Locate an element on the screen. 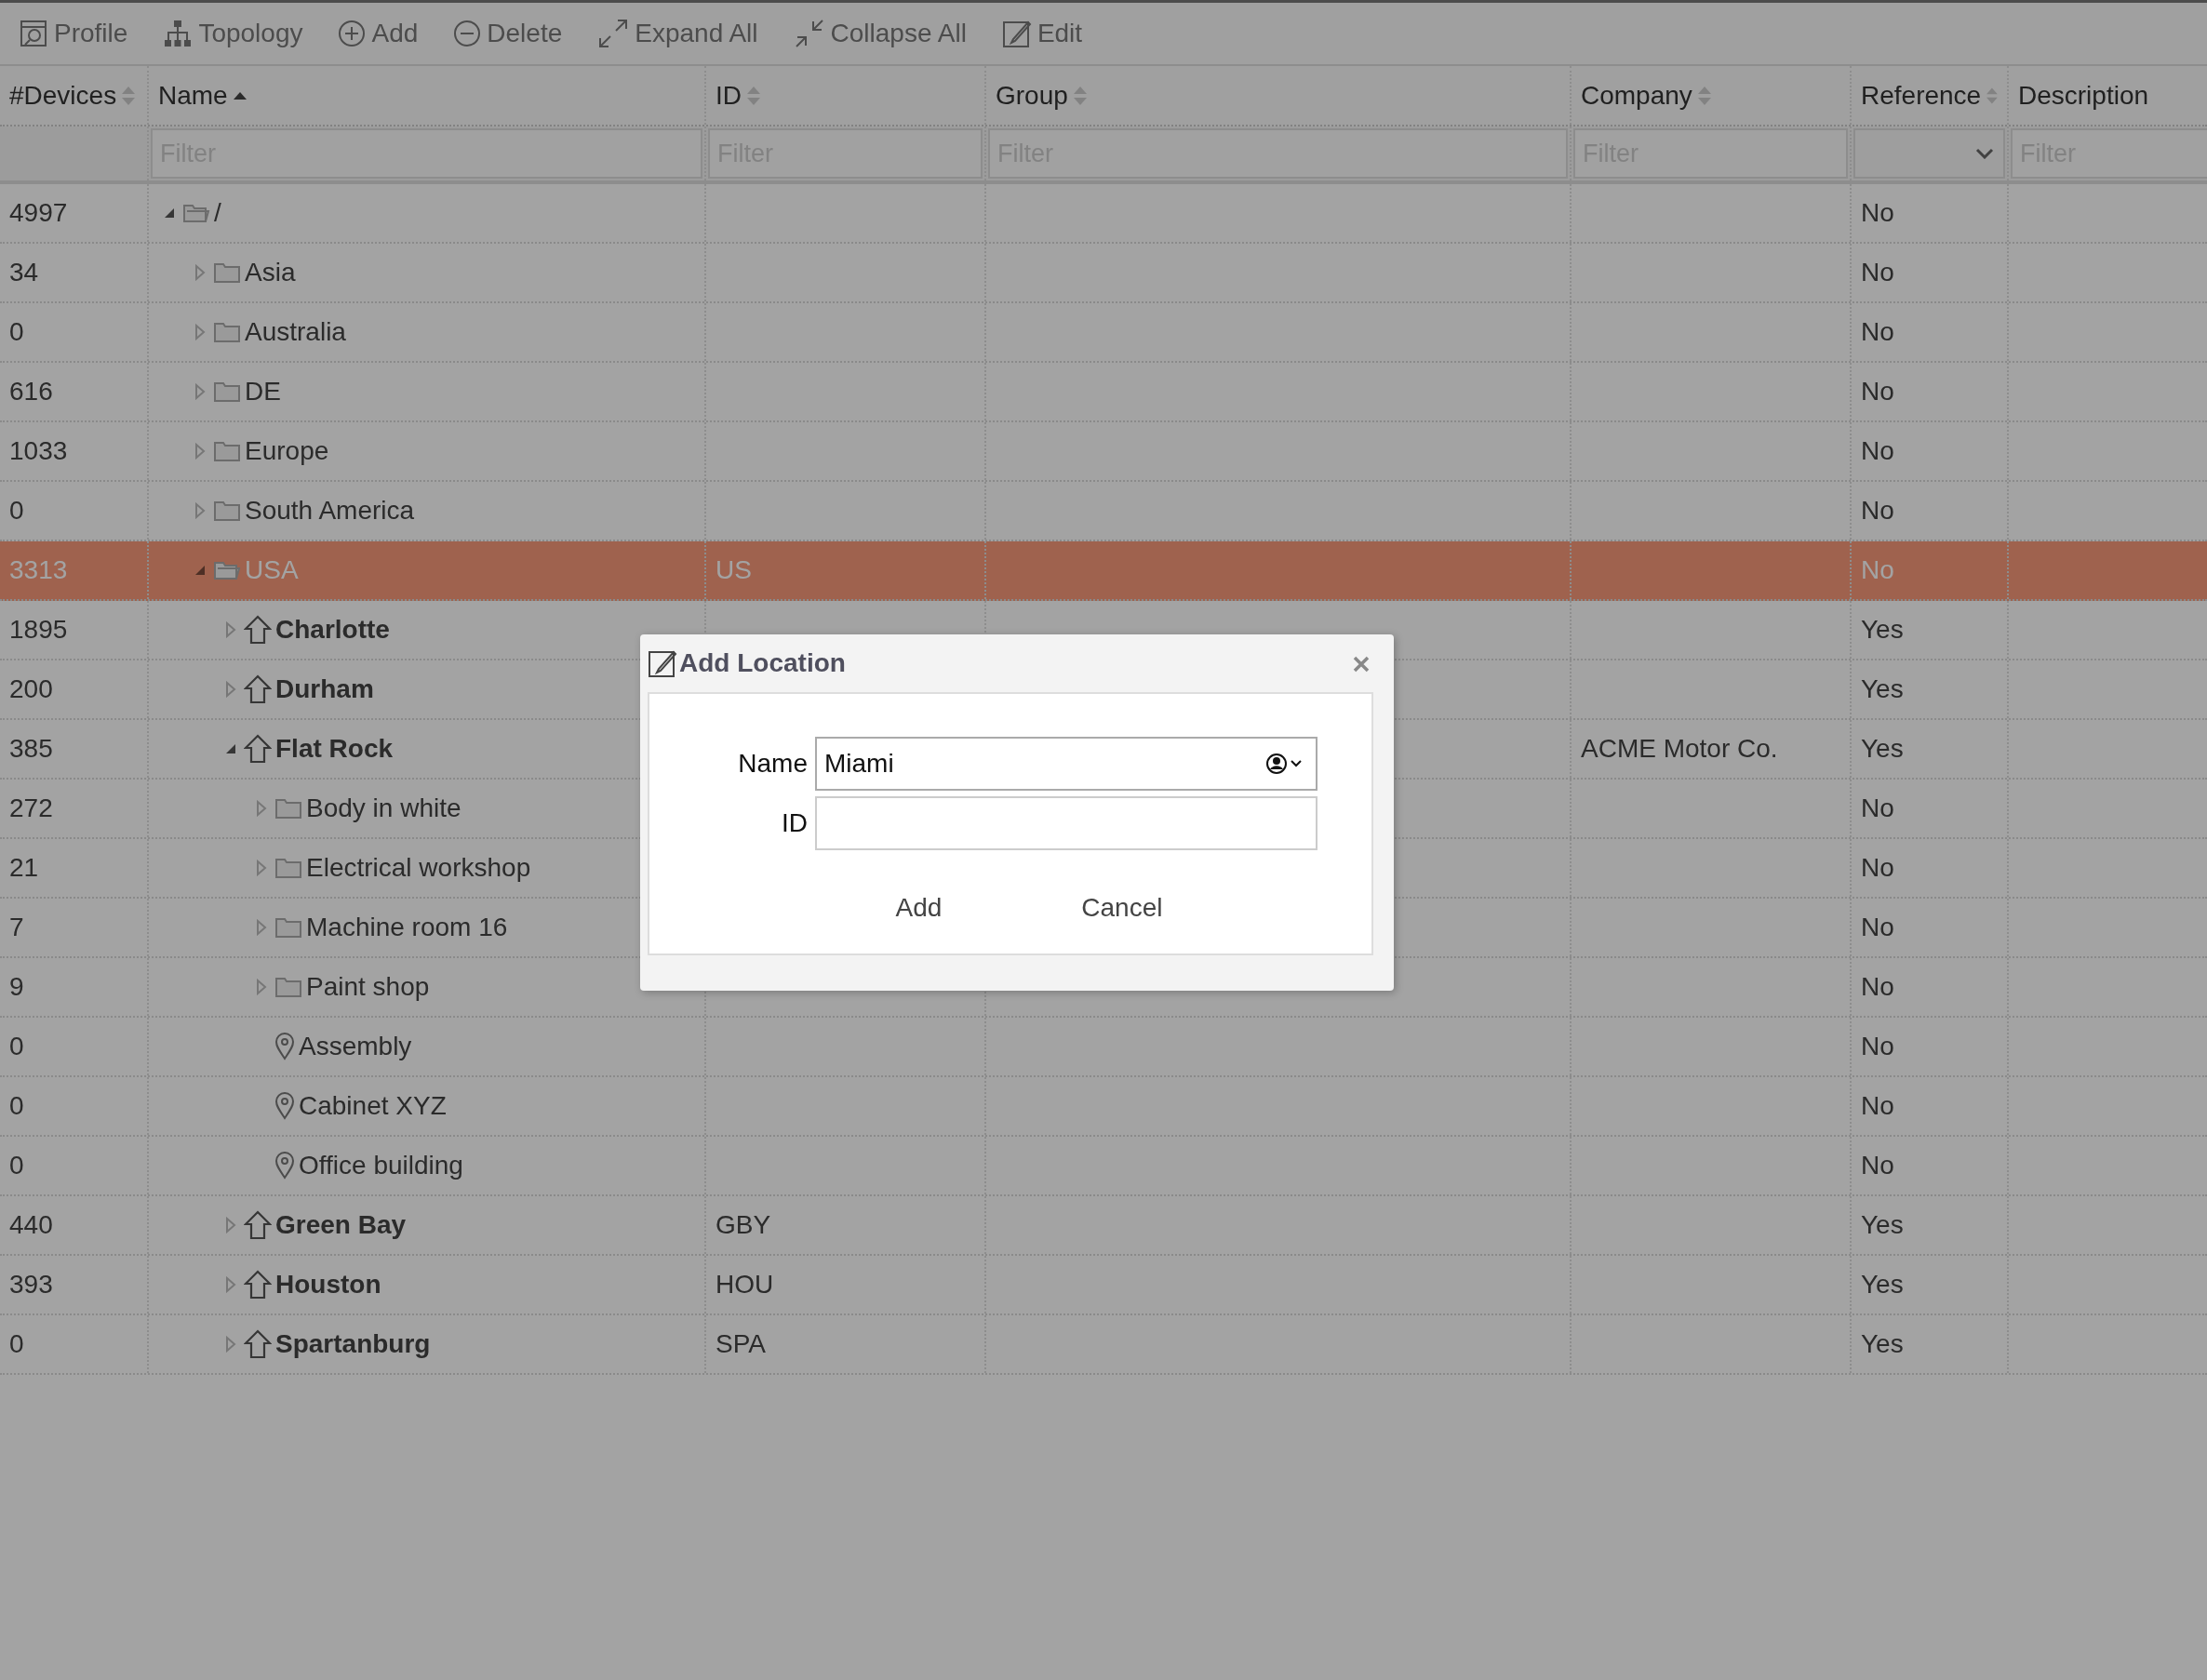 The width and height of the screenshot is (2207, 1680). field-label: Name is located at coordinates (772, 764).